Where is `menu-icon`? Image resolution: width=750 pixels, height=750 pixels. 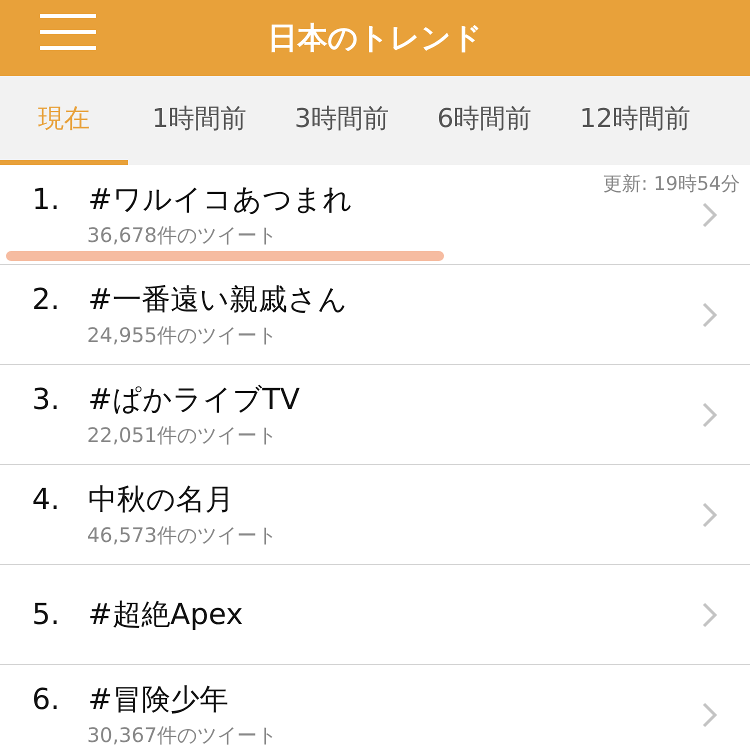 menu-icon is located at coordinates (68, 32).